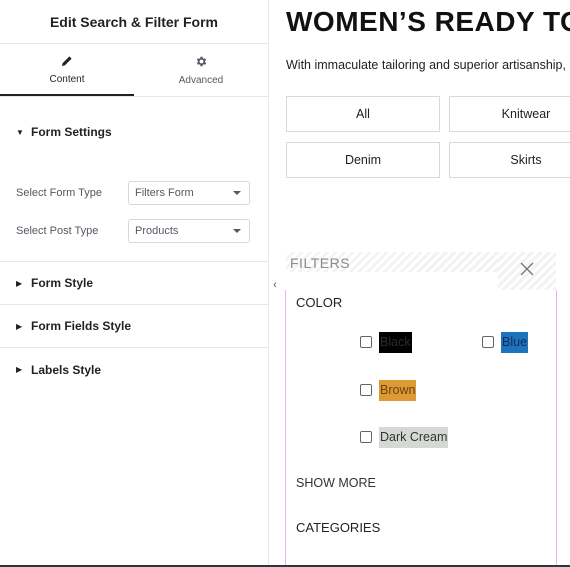 Image resolution: width=570 pixels, height=567 pixels. Describe the element at coordinates (66, 369) in the screenshot. I see `section-title: Labels Style` at that location.